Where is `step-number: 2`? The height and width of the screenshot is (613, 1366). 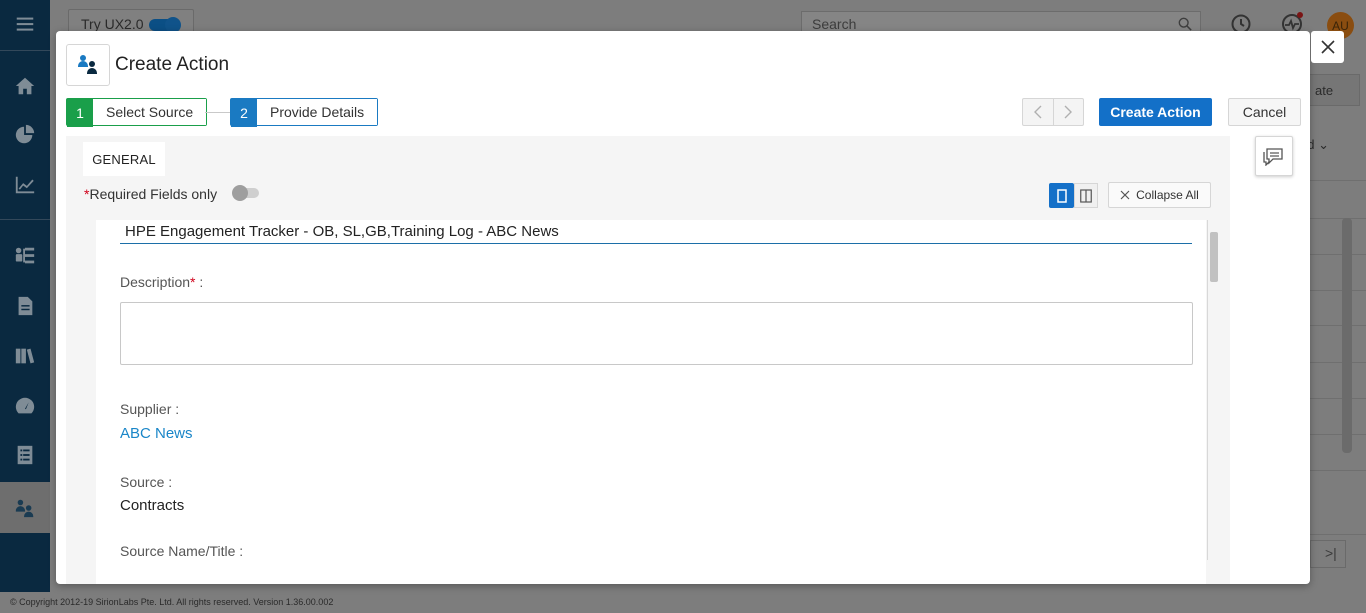 step-number: 2 is located at coordinates (244, 113).